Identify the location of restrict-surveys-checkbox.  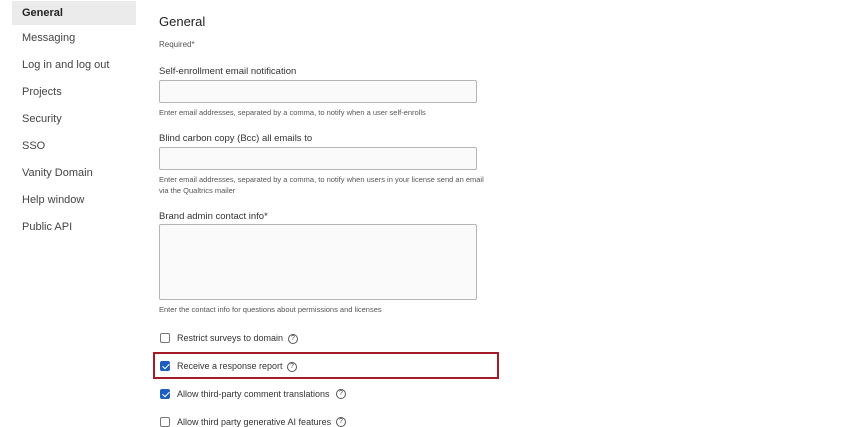
(165, 338).